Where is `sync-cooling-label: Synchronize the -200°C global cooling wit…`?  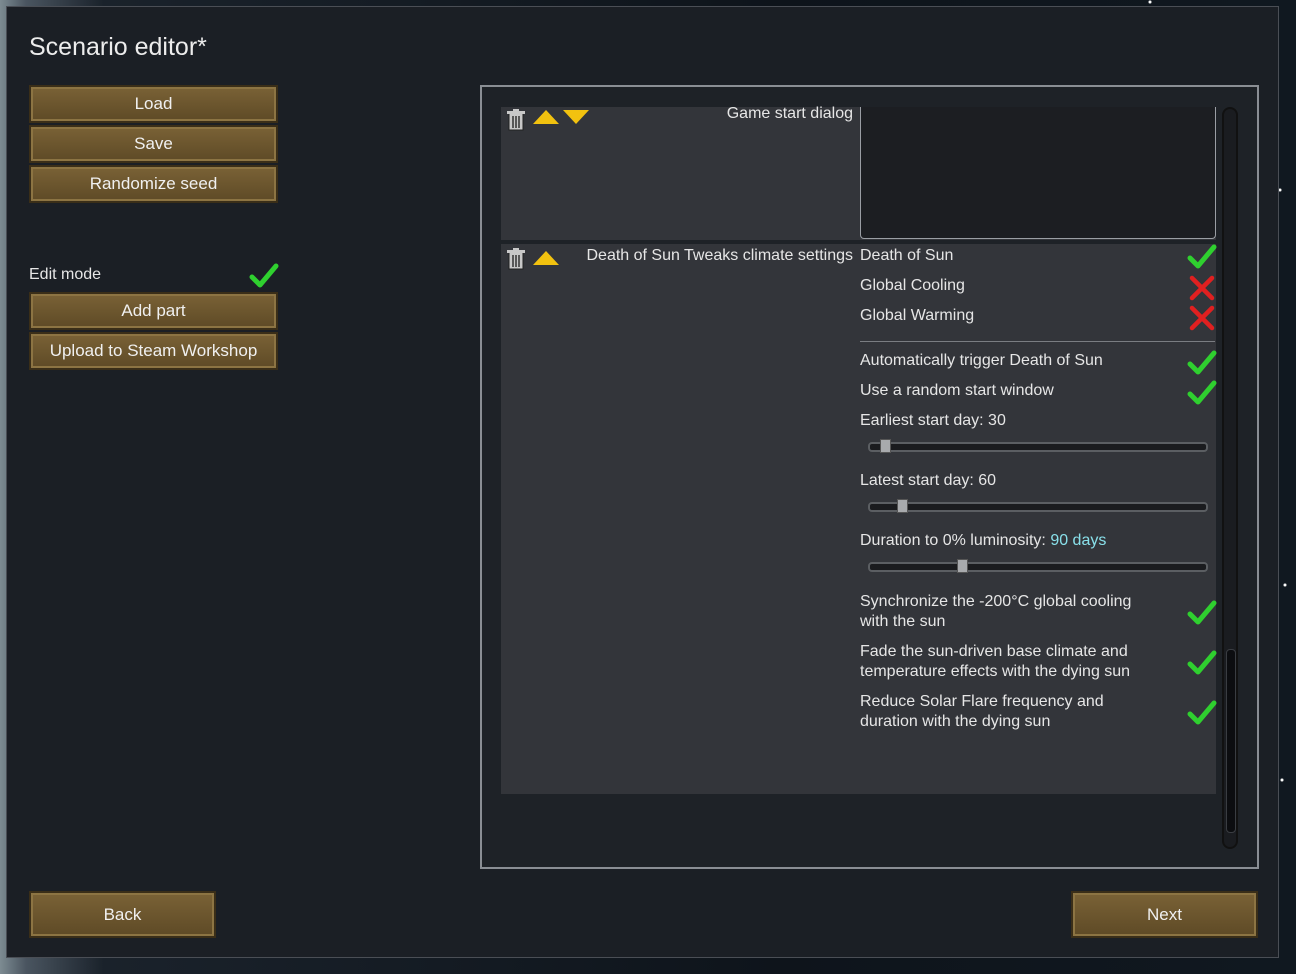
sync-cooling-label: Synchronize the -200°C global cooling wit… is located at coordinates (995, 612).